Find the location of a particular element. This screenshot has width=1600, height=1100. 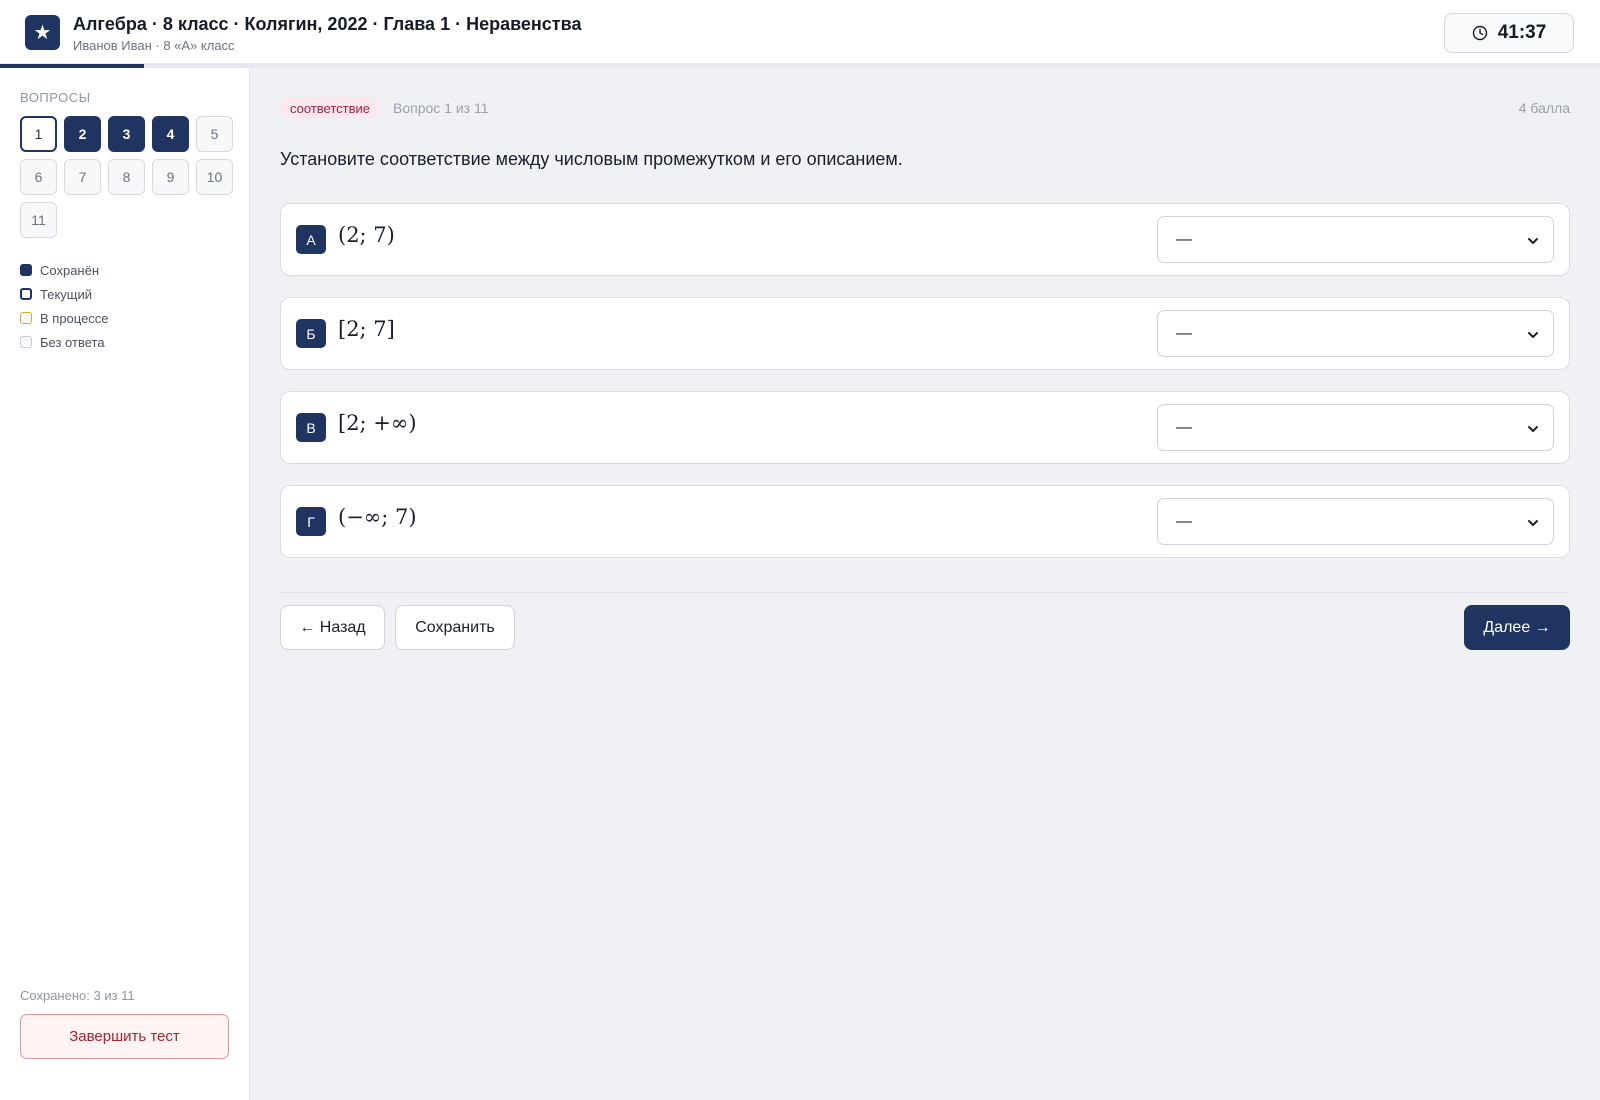

matching-row: А (2; 7) — is located at coordinates (925, 239).